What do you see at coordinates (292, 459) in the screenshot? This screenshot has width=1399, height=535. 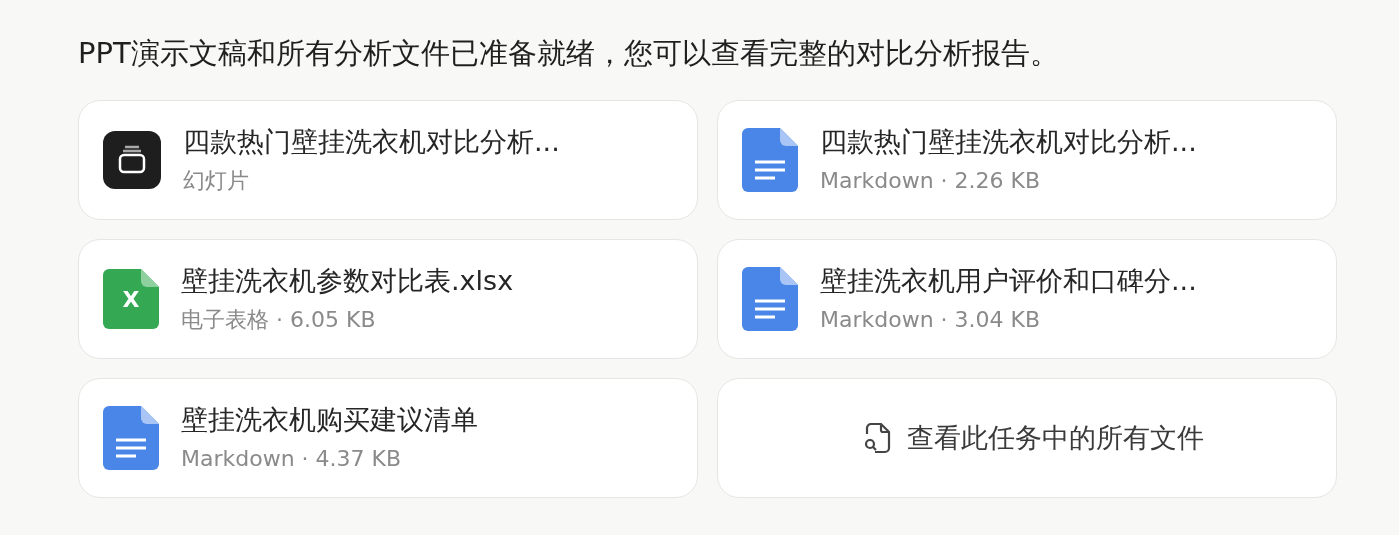 I see `file-meta: Markdown · 4.37 KB` at bounding box center [292, 459].